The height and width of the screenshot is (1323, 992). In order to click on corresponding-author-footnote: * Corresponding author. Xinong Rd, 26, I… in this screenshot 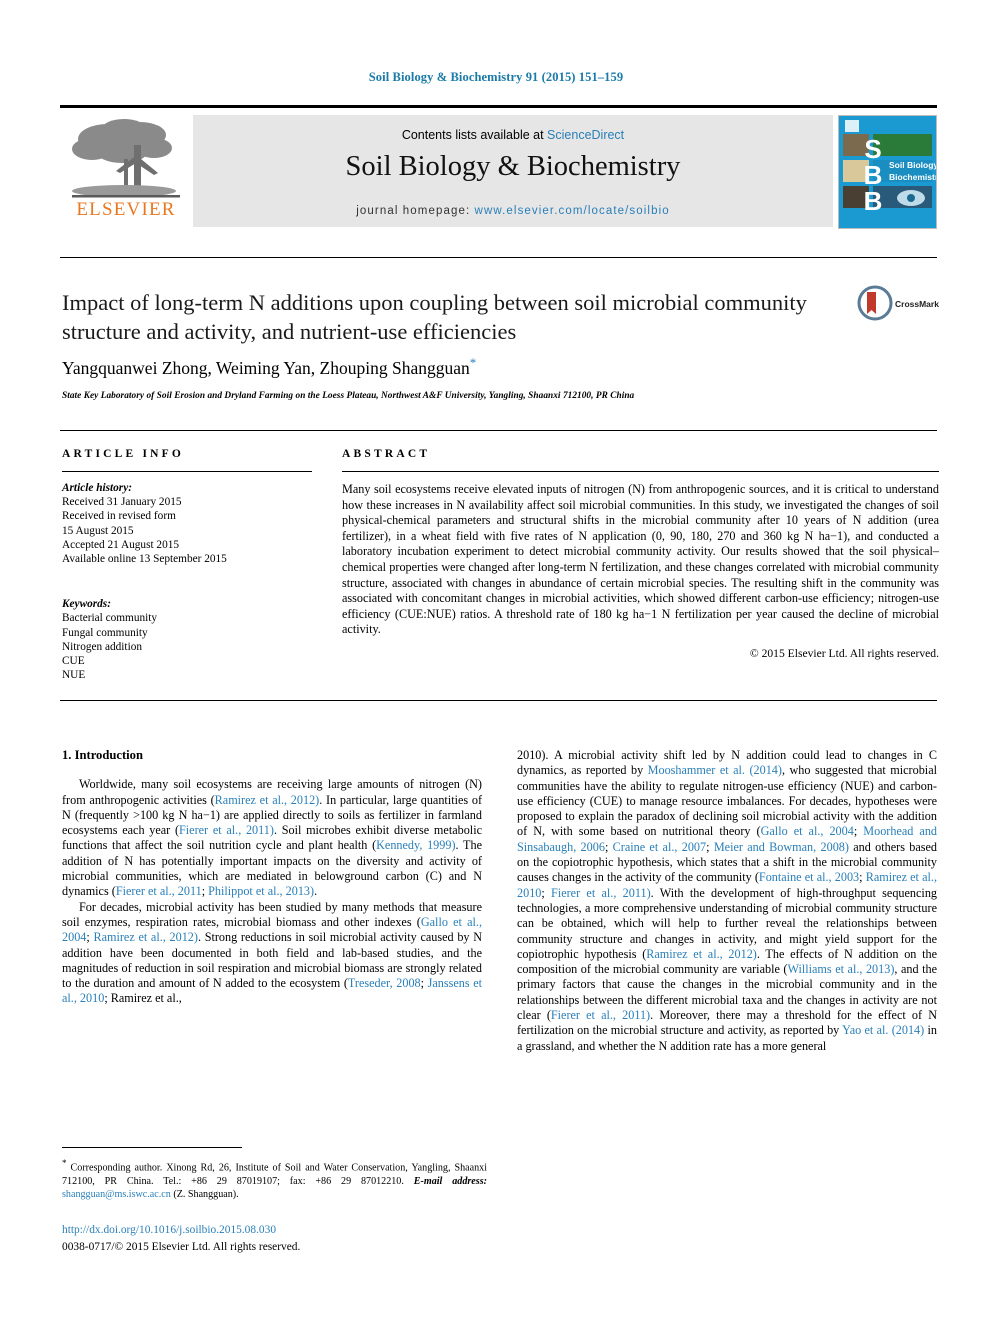, I will do `click(274, 1179)`.